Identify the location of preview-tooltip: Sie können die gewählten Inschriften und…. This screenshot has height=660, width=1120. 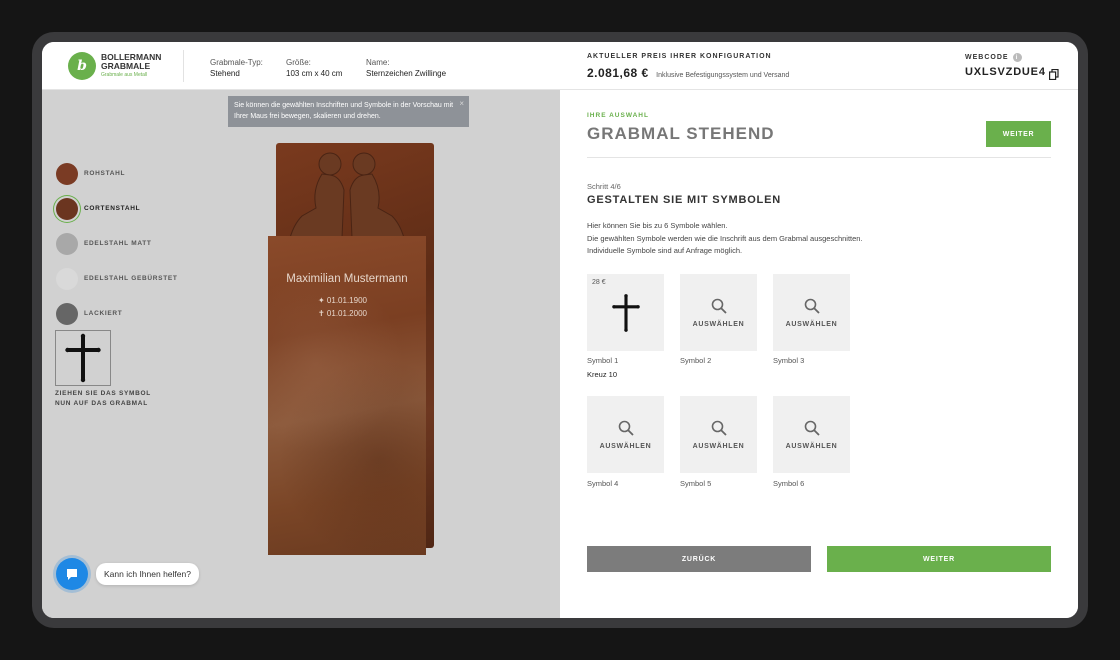
(348, 111).